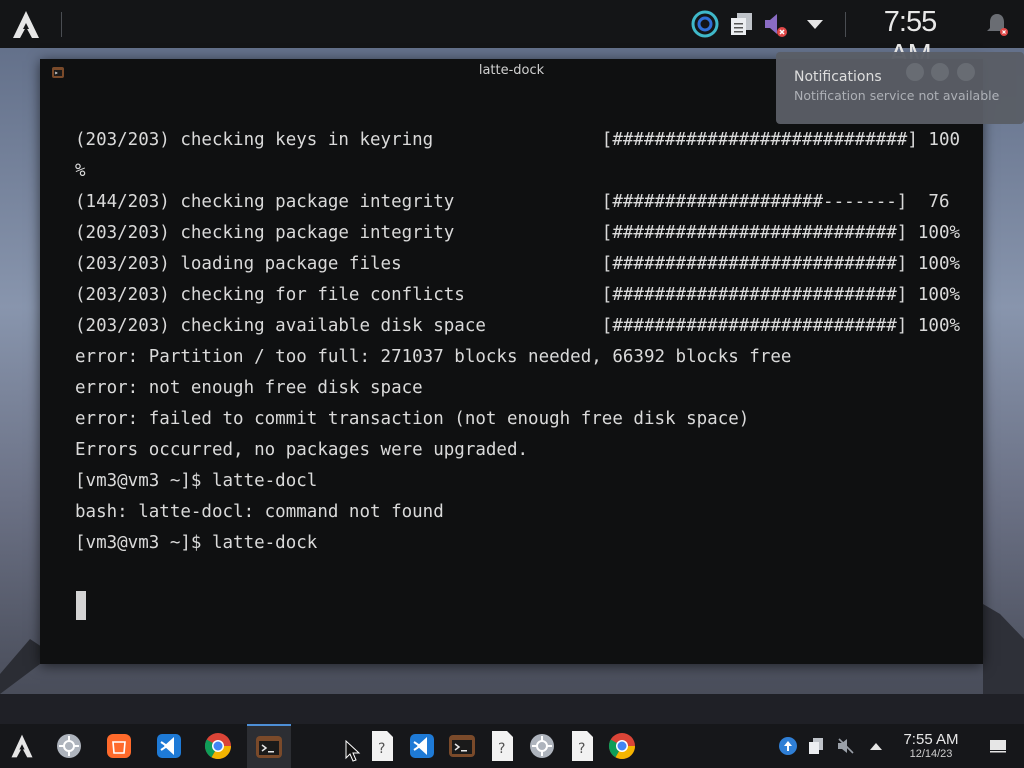  Describe the element at coordinates (742, 24) in the screenshot. I see `clipboard-icon` at that location.